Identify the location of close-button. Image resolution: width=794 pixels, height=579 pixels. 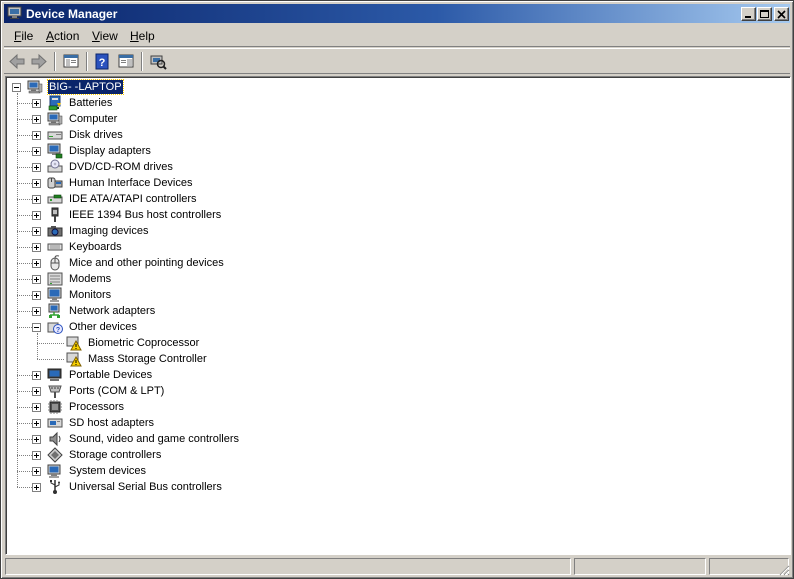
(781, 14).